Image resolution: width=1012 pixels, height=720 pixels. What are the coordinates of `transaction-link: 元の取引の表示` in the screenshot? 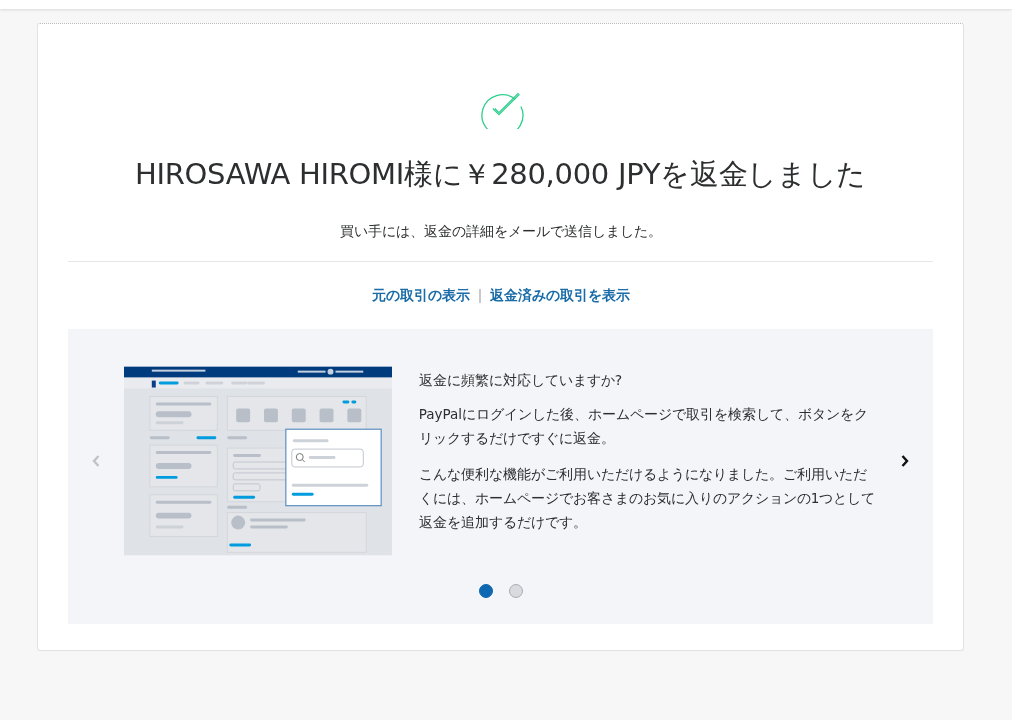 It's located at (420, 296).